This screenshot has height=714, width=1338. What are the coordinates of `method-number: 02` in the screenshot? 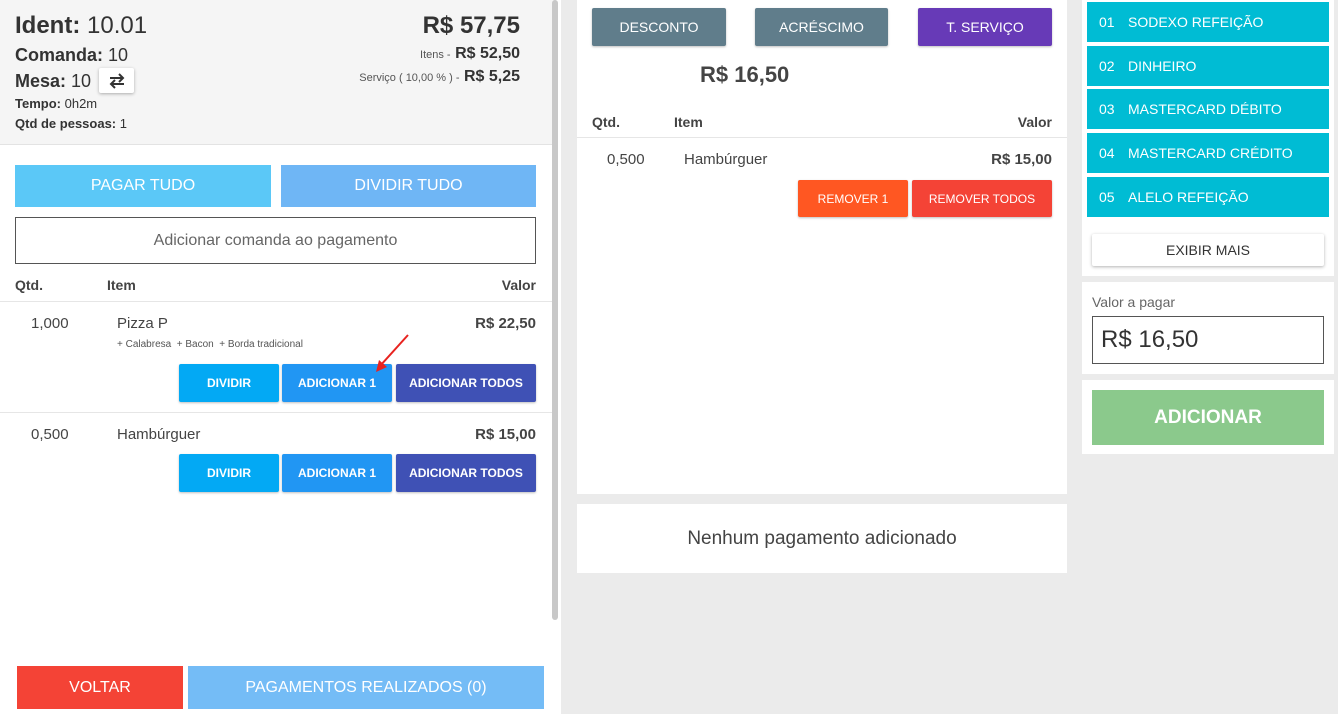 It's located at (1107, 66).